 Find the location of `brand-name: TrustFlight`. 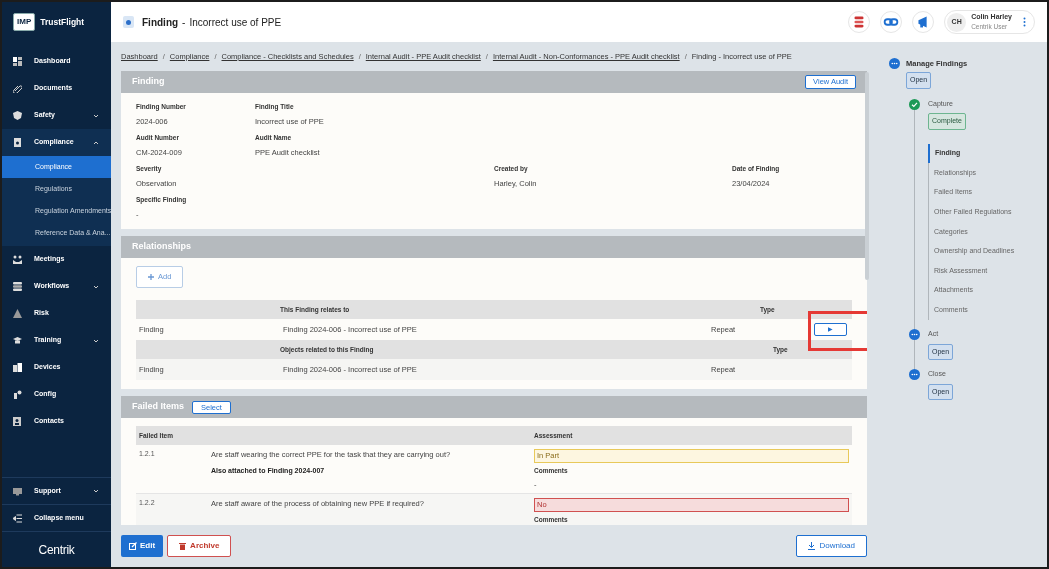

brand-name: TrustFlight is located at coordinates (62, 22).